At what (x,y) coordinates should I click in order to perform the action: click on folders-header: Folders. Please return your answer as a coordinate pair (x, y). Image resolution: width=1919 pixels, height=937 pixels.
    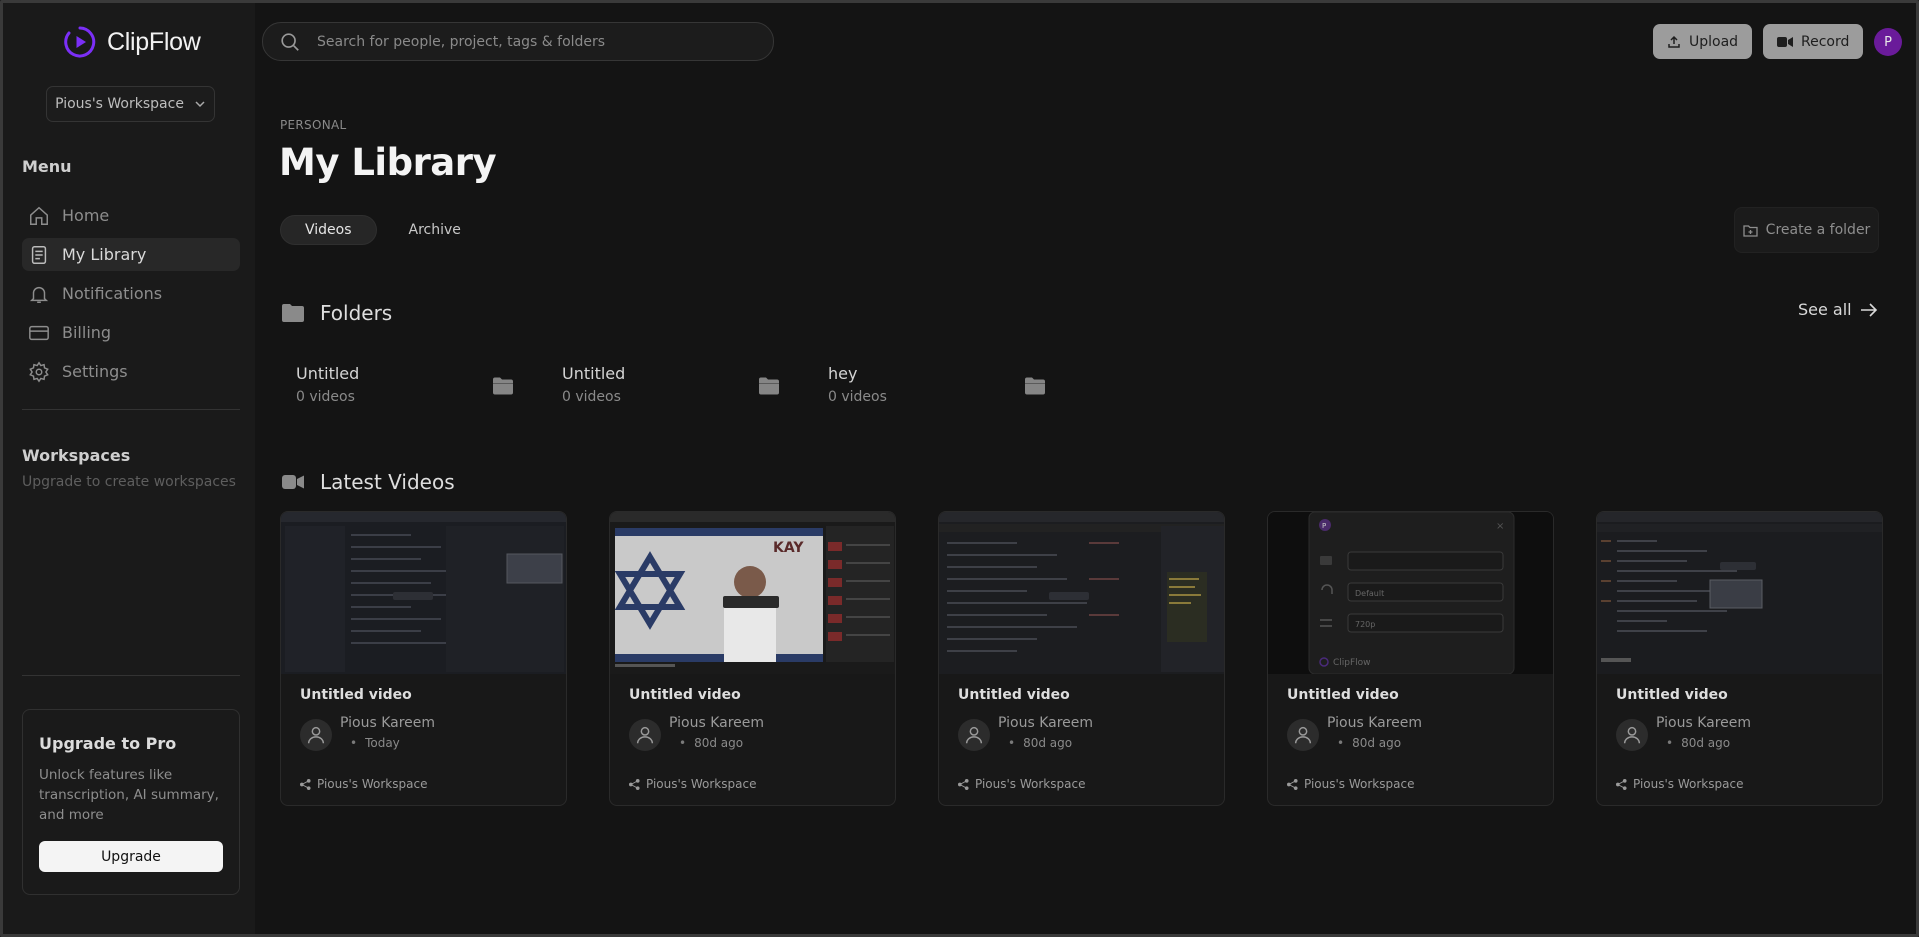
    Looking at the image, I should click on (337, 313).